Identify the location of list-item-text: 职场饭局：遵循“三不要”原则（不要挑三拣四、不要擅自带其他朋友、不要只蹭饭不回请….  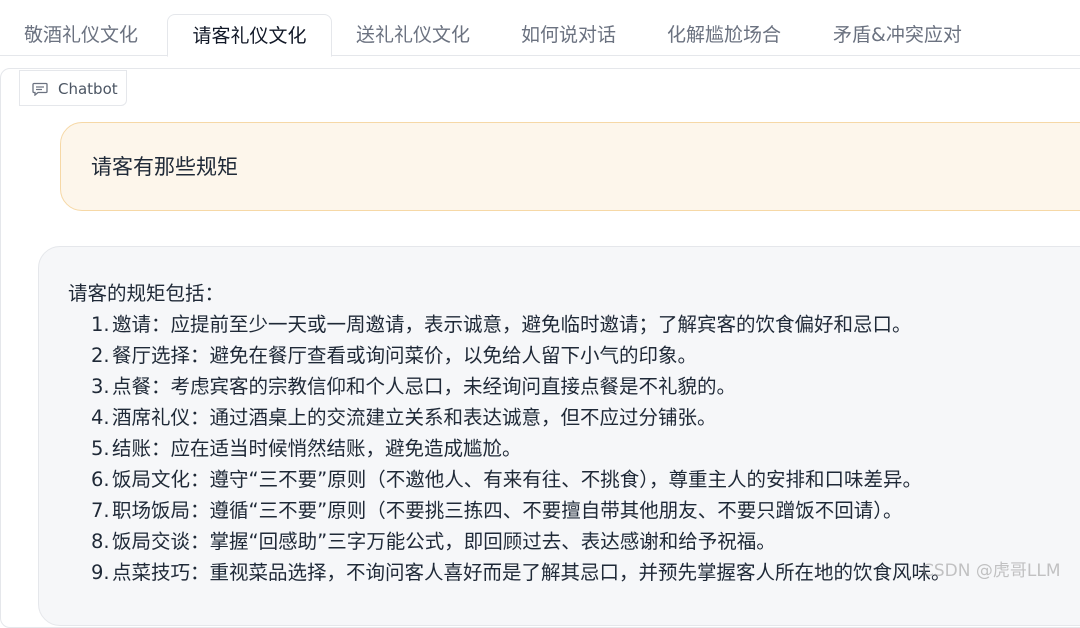
(507, 510).